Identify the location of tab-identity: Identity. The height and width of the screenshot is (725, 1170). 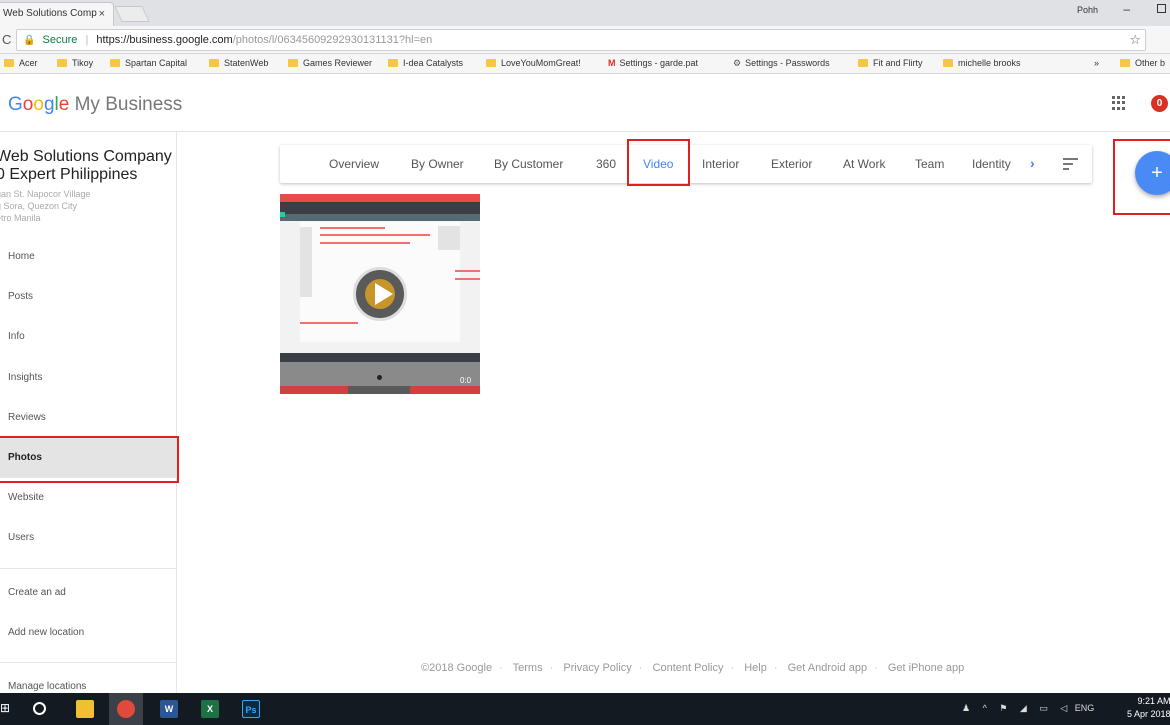
(991, 164).